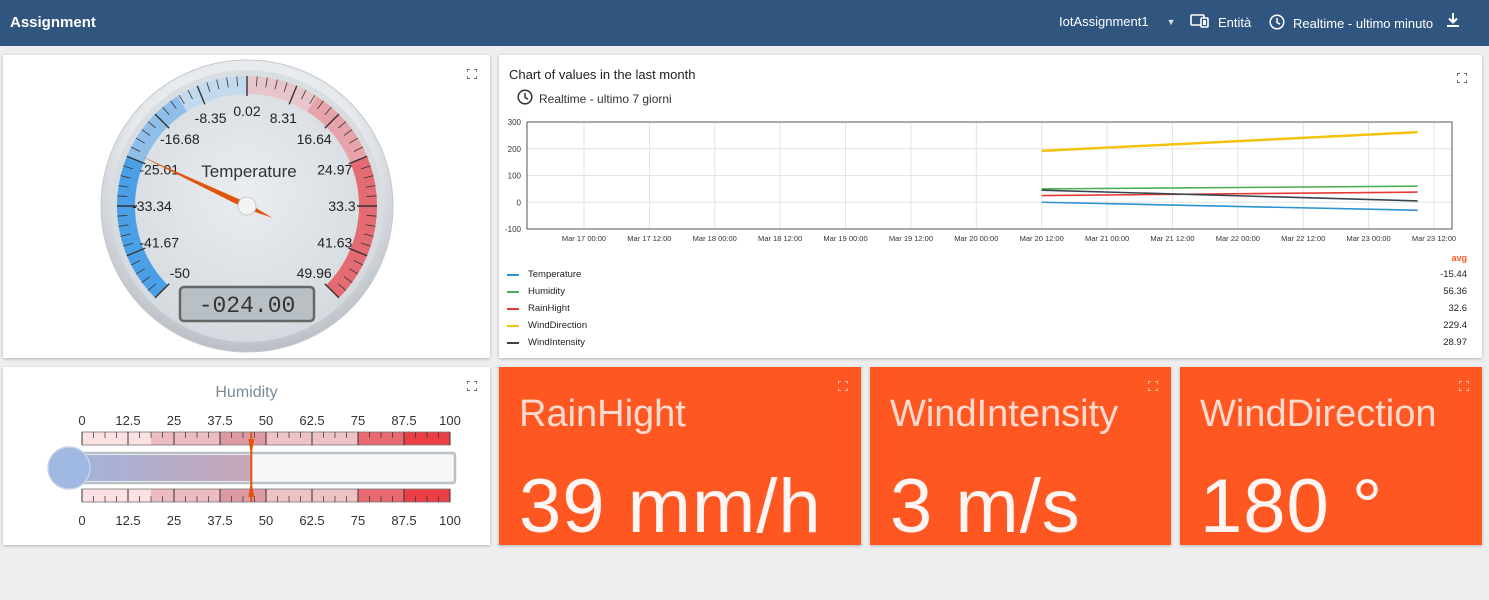 This screenshot has height=600, width=1489. What do you see at coordinates (158, 468) in the screenshot?
I see `humidity-fill` at bounding box center [158, 468].